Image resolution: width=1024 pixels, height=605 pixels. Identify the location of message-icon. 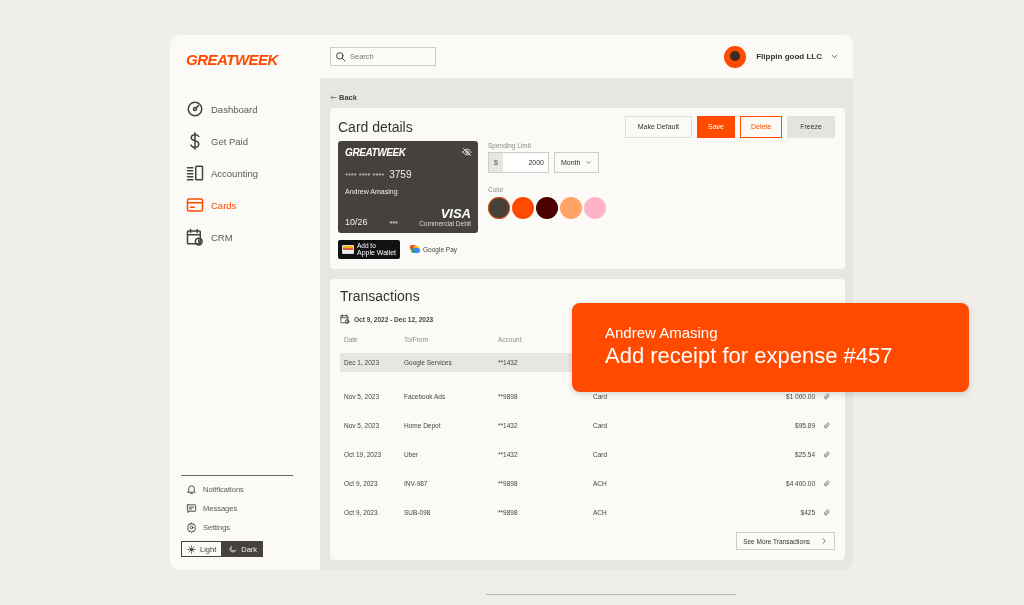
(191, 508).